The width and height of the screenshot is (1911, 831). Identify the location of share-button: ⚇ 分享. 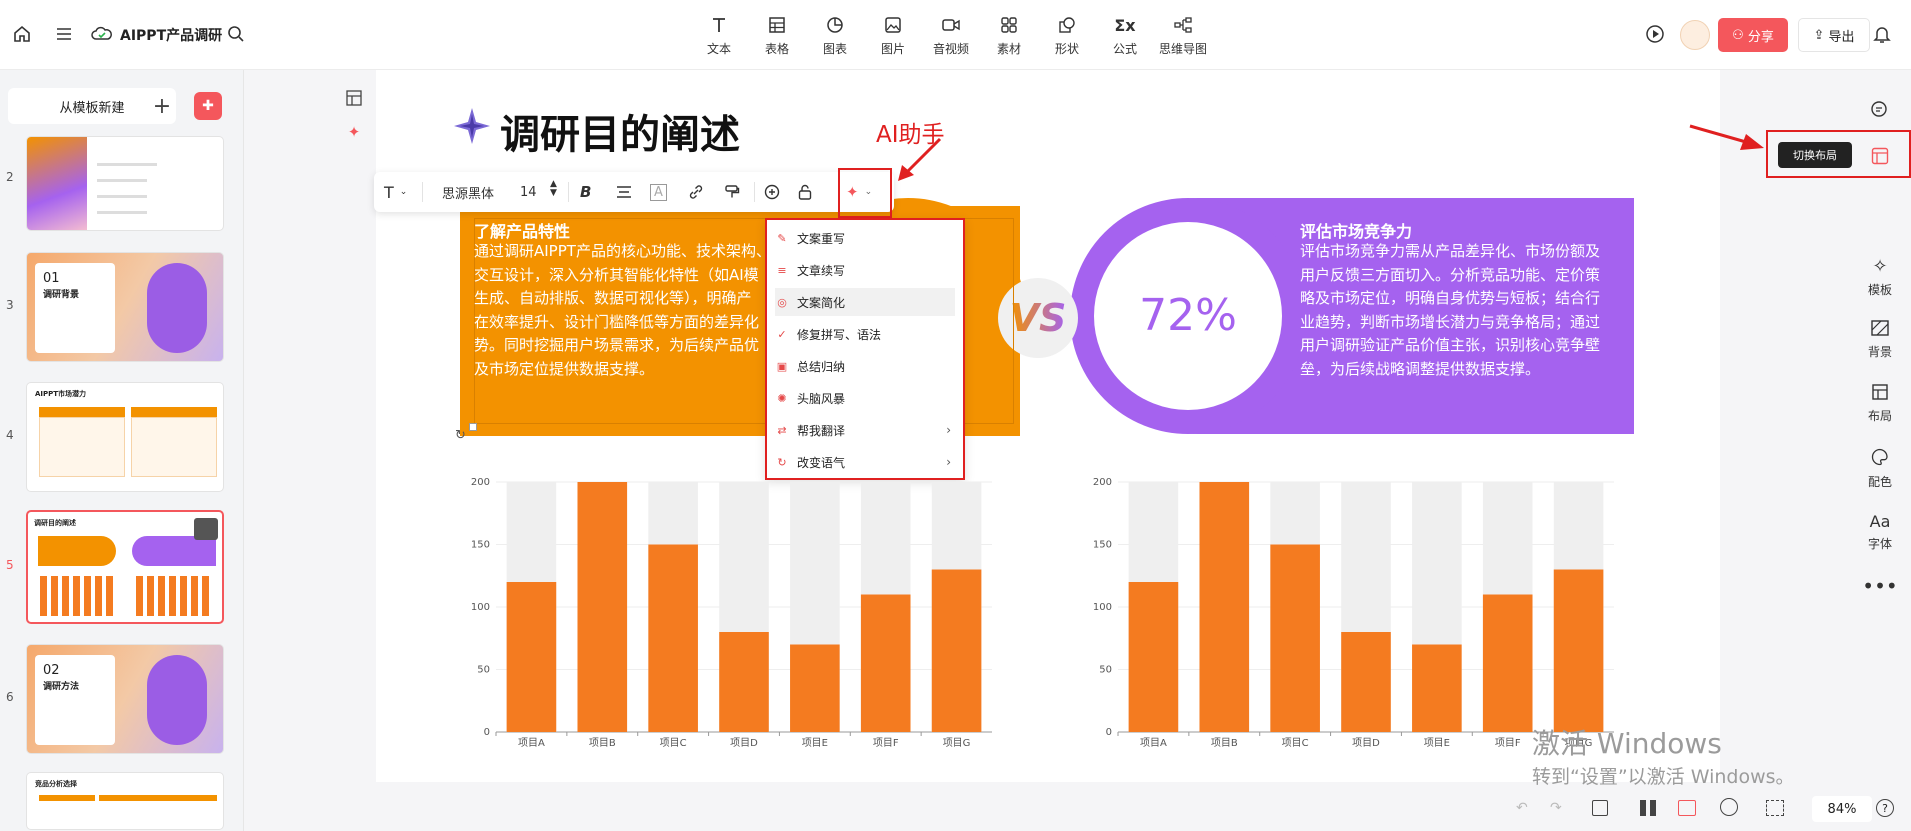
(1753, 35).